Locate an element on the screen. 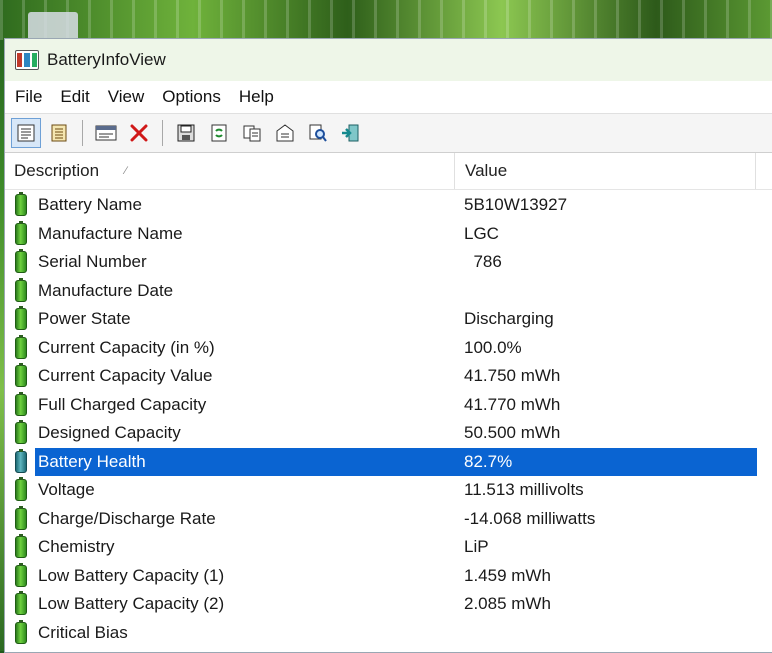 This screenshot has width=772, height=653. value-cell: 50.500 mWh is located at coordinates (512, 433).